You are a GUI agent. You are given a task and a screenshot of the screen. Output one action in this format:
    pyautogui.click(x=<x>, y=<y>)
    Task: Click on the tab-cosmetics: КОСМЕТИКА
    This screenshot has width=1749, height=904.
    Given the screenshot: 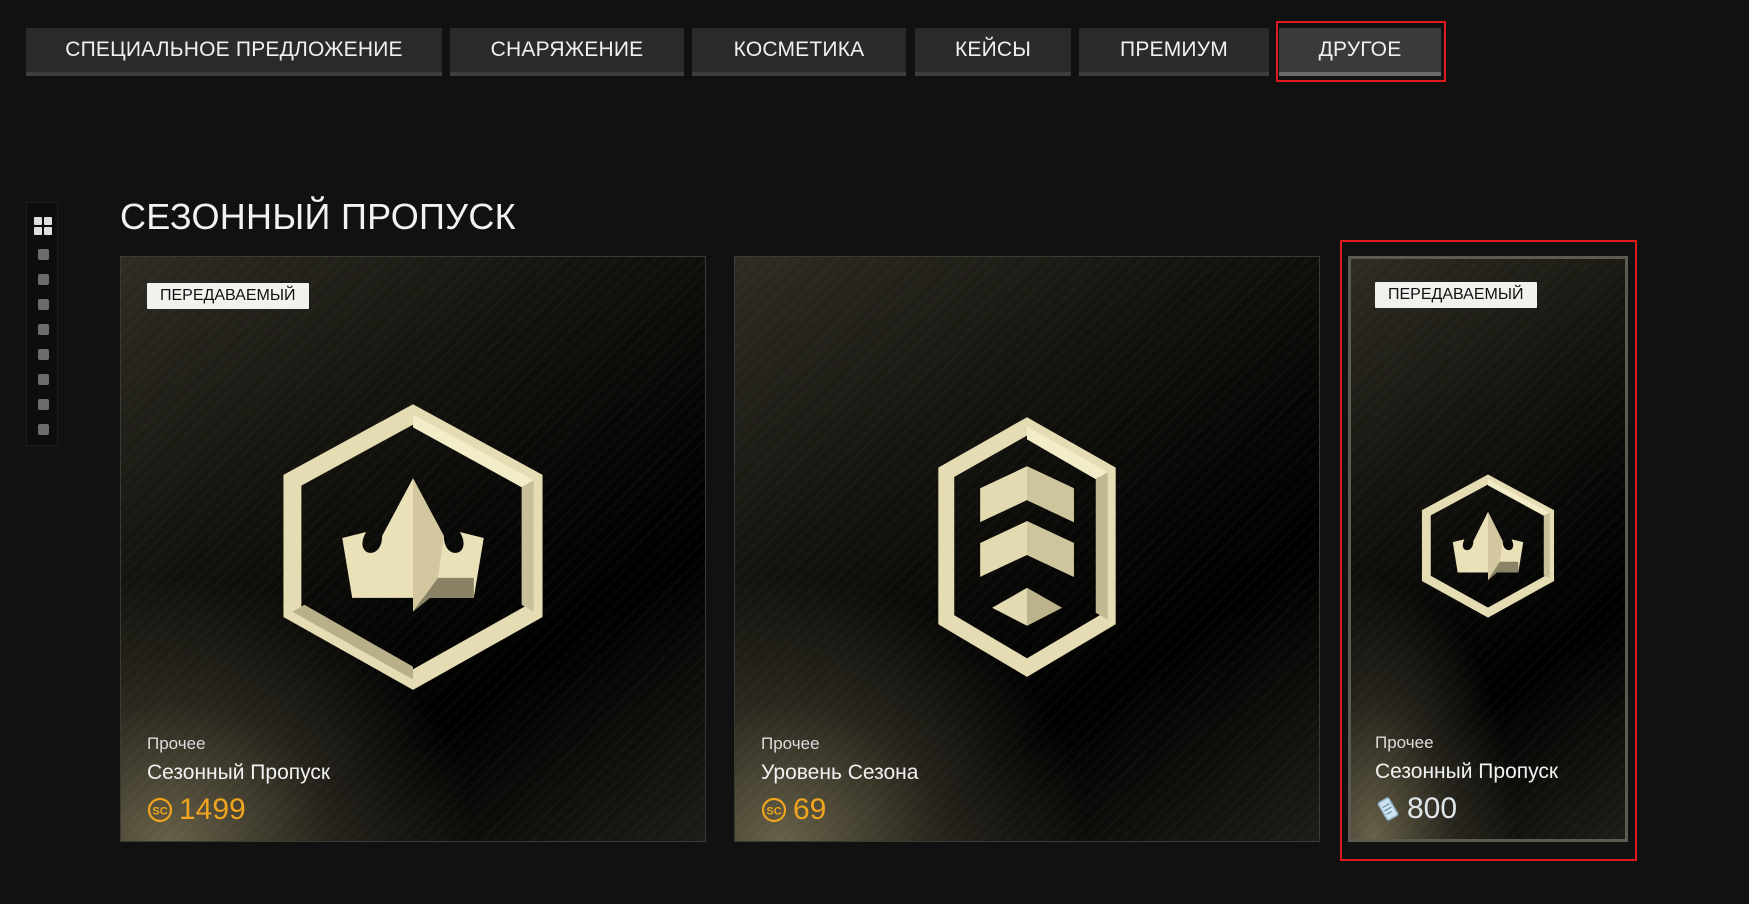 What is the action you would take?
    pyautogui.click(x=799, y=52)
    